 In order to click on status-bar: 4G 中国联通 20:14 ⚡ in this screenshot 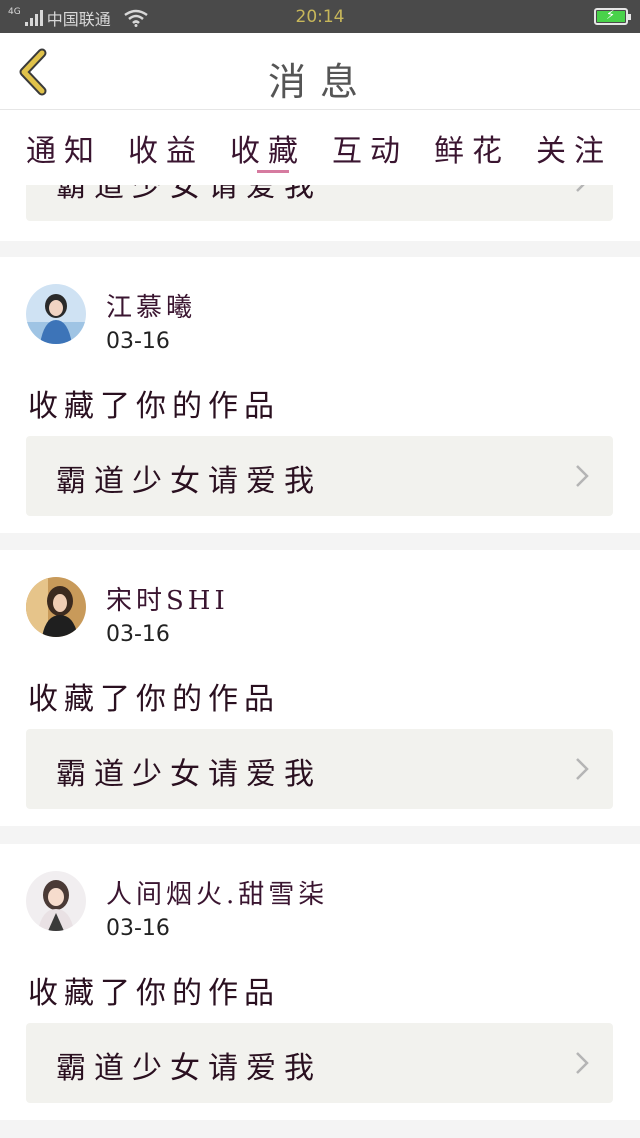, I will do `click(320, 16)`.